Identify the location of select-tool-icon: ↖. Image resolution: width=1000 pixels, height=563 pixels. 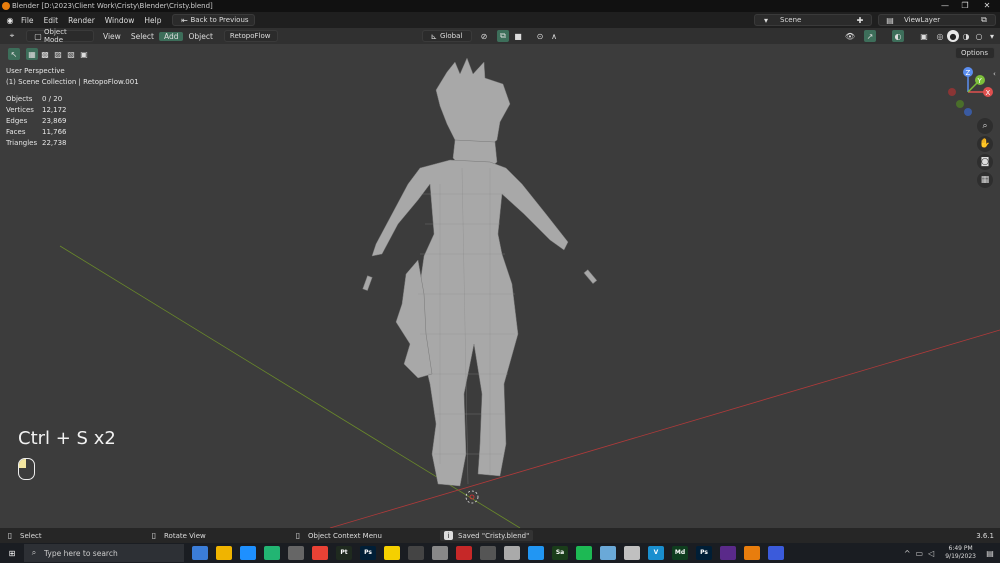
(14, 54).